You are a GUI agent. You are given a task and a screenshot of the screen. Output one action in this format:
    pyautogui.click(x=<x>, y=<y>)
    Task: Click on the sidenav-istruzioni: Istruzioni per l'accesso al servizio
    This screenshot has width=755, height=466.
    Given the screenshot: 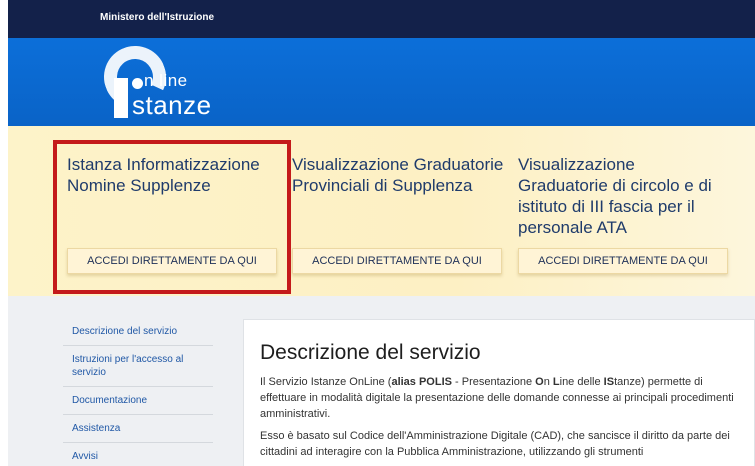 What is the action you would take?
    pyautogui.click(x=138, y=366)
    